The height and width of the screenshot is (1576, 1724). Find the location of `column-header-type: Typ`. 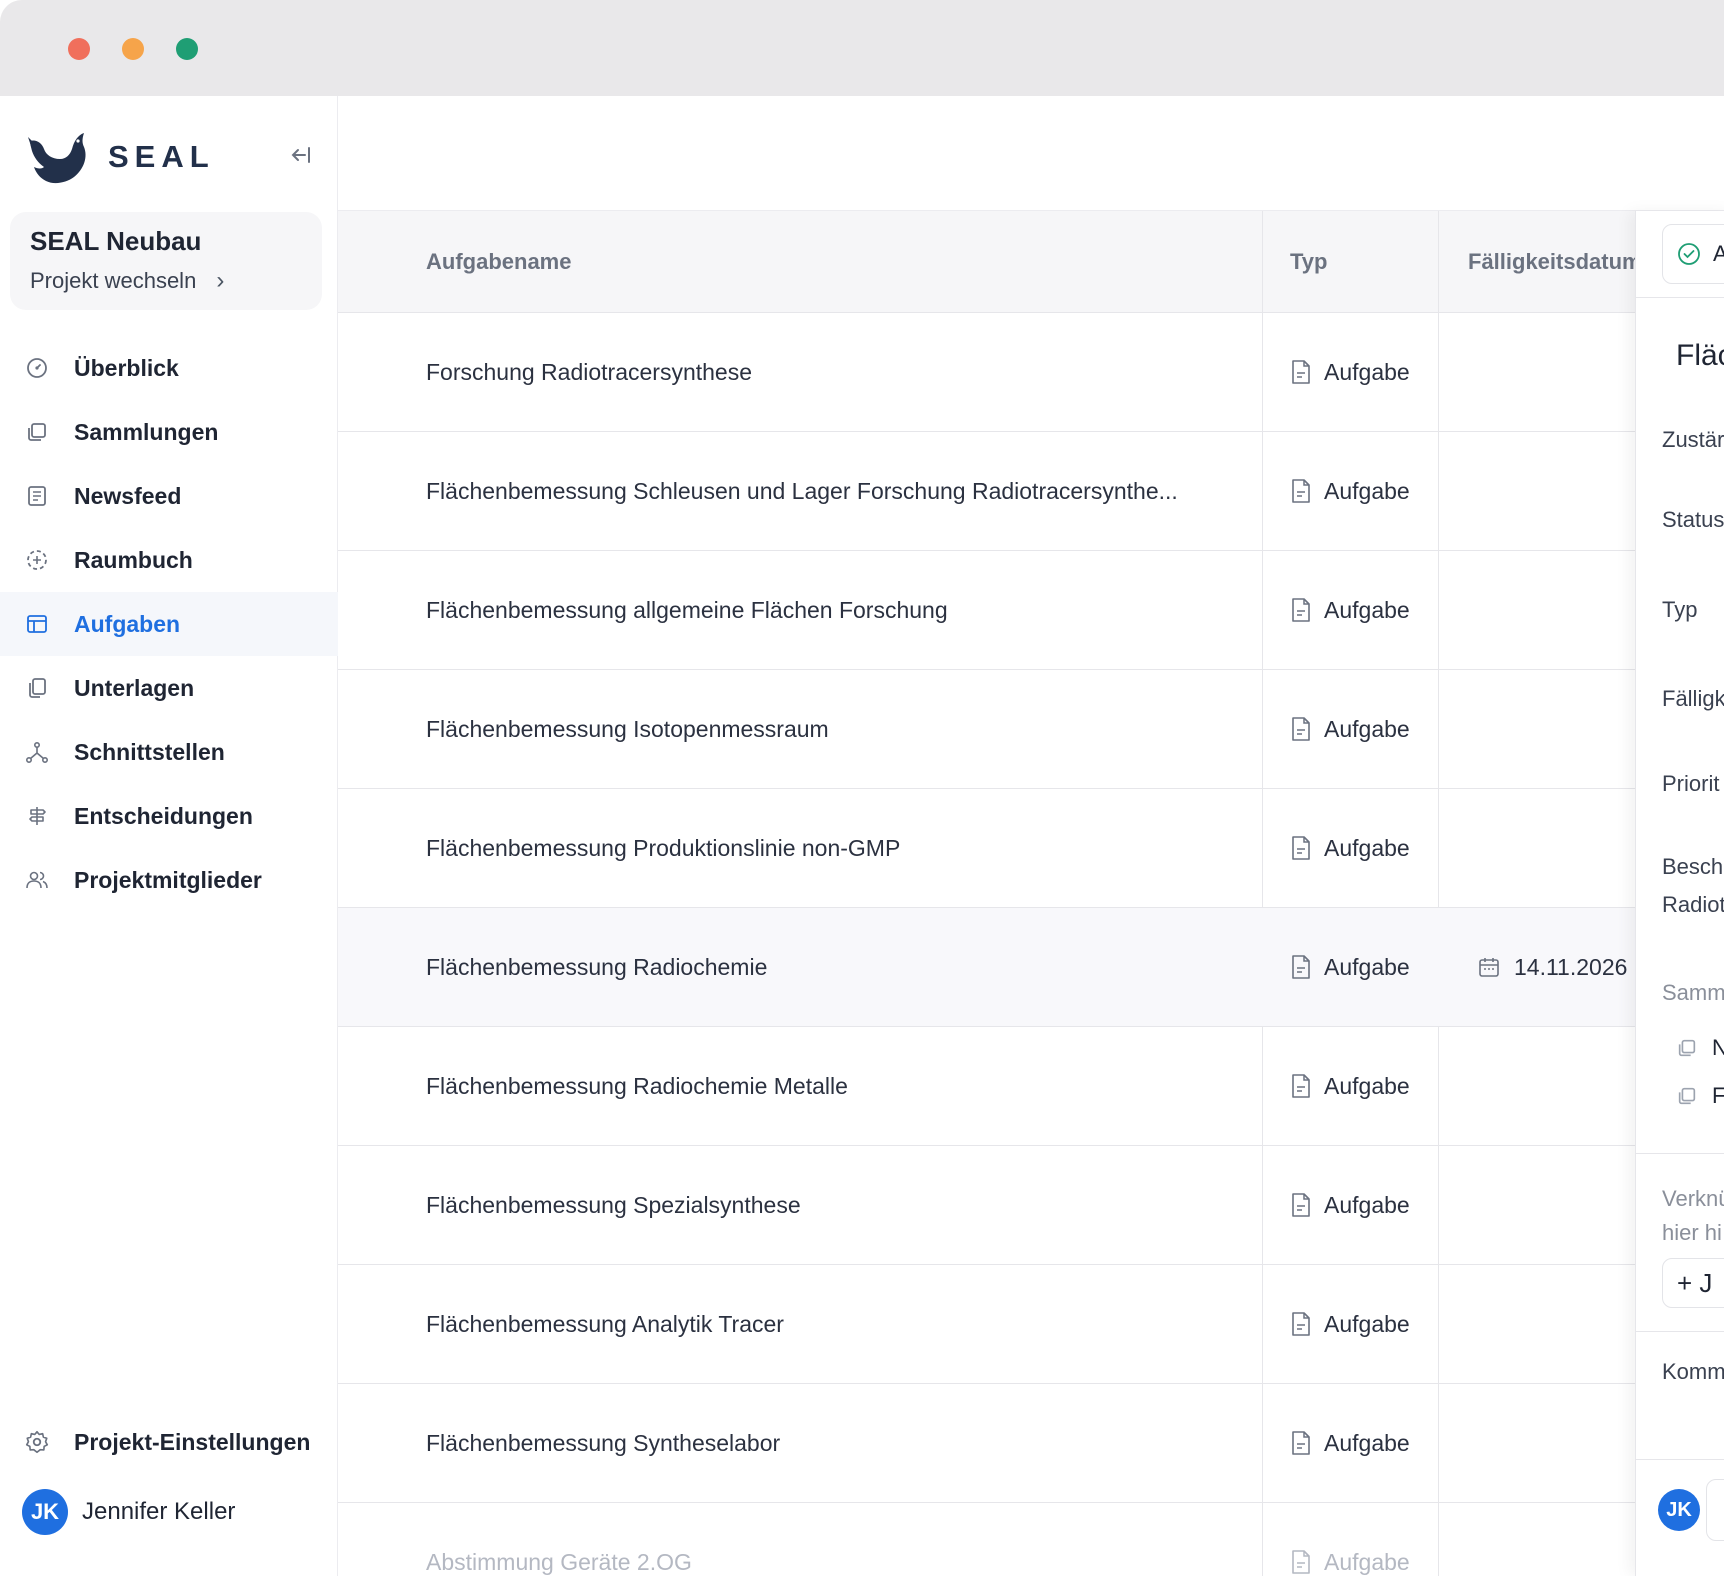

column-header-type: Typ is located at coordinates (1370, 262).